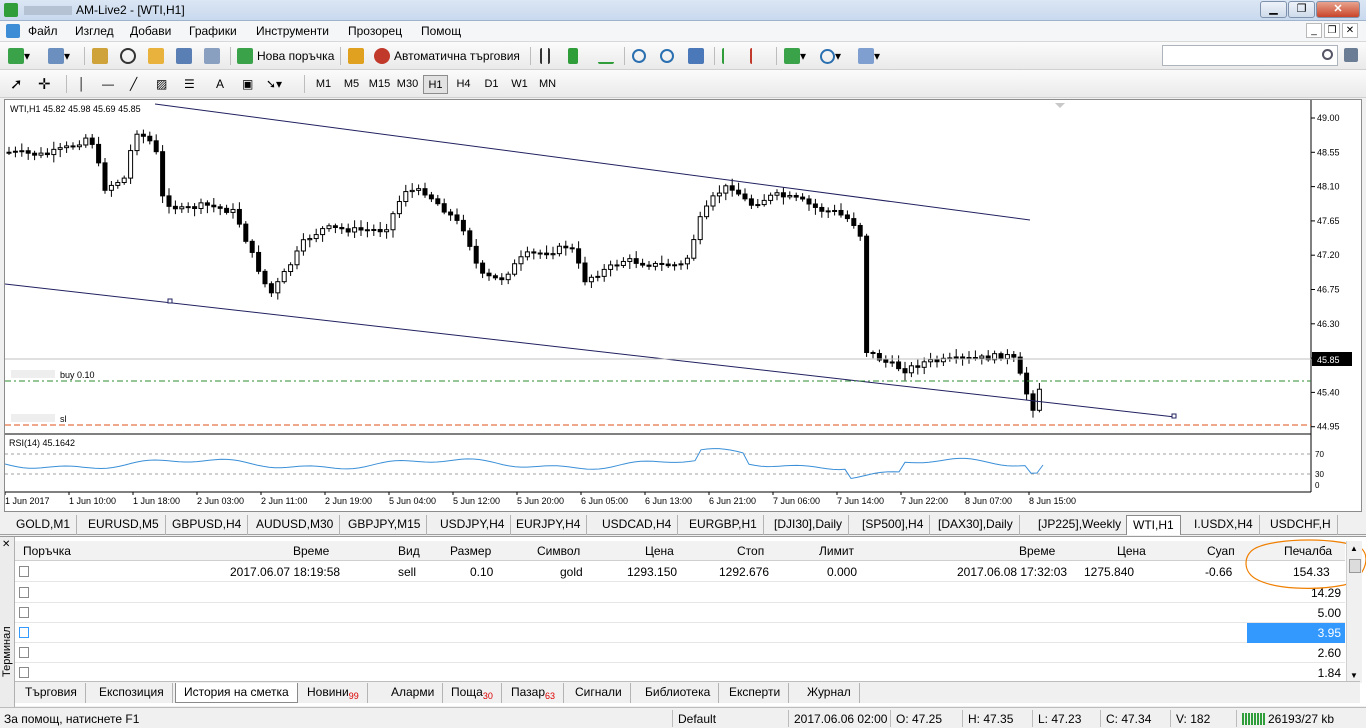  What do you see at coordinates (1273, 9) in the screenshot?
I see `minimize-button: ▁` at bounding box center [1273, 9].